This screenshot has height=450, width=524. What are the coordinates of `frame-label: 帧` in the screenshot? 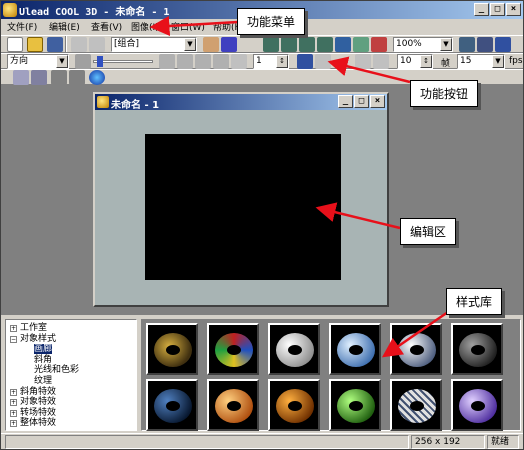 It's located at (446, 64).